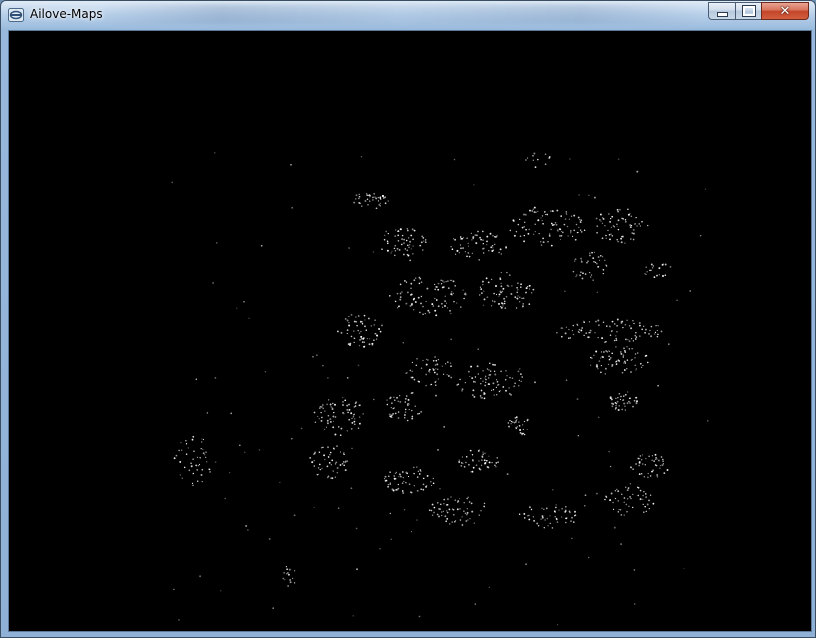 This screenshot has height=638, width=816. I want to click on title-bar: Ailove-Maps ✕, so click(408, 15).